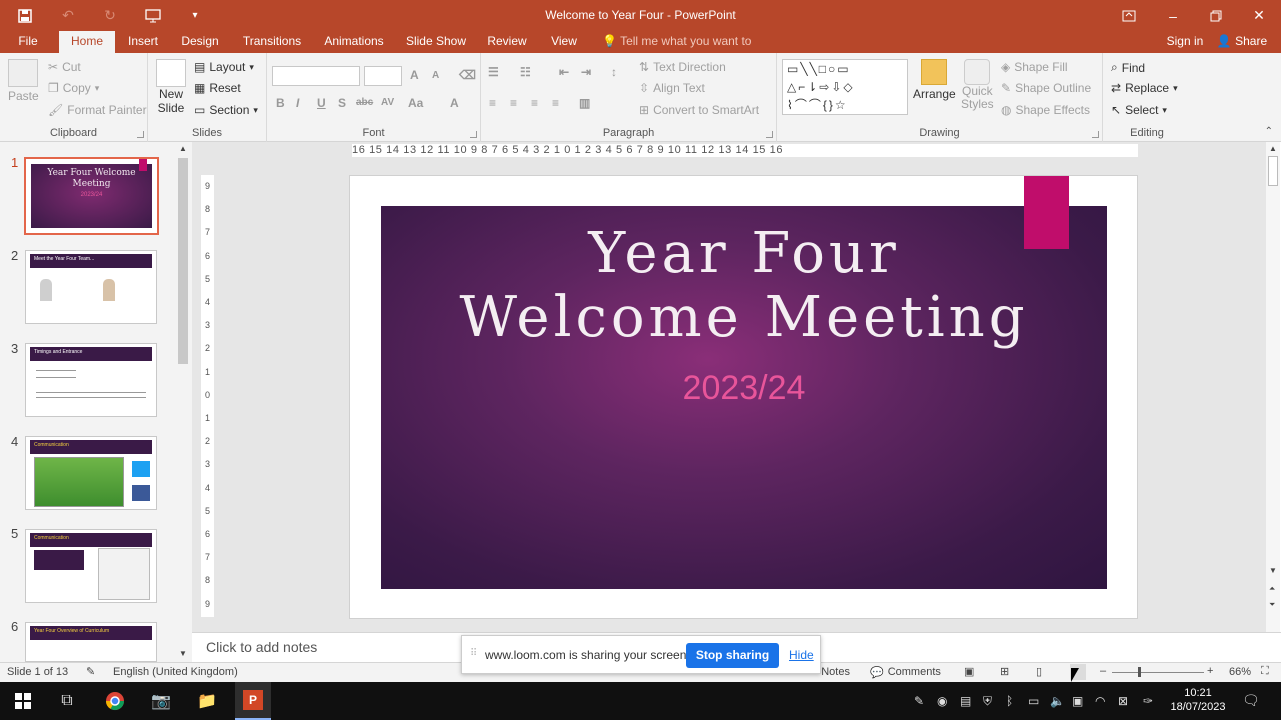  What do you see at coordinates (415, 103) in the screenshot?
I see `change-case-button: Aa` at bounding box center [415, 103].